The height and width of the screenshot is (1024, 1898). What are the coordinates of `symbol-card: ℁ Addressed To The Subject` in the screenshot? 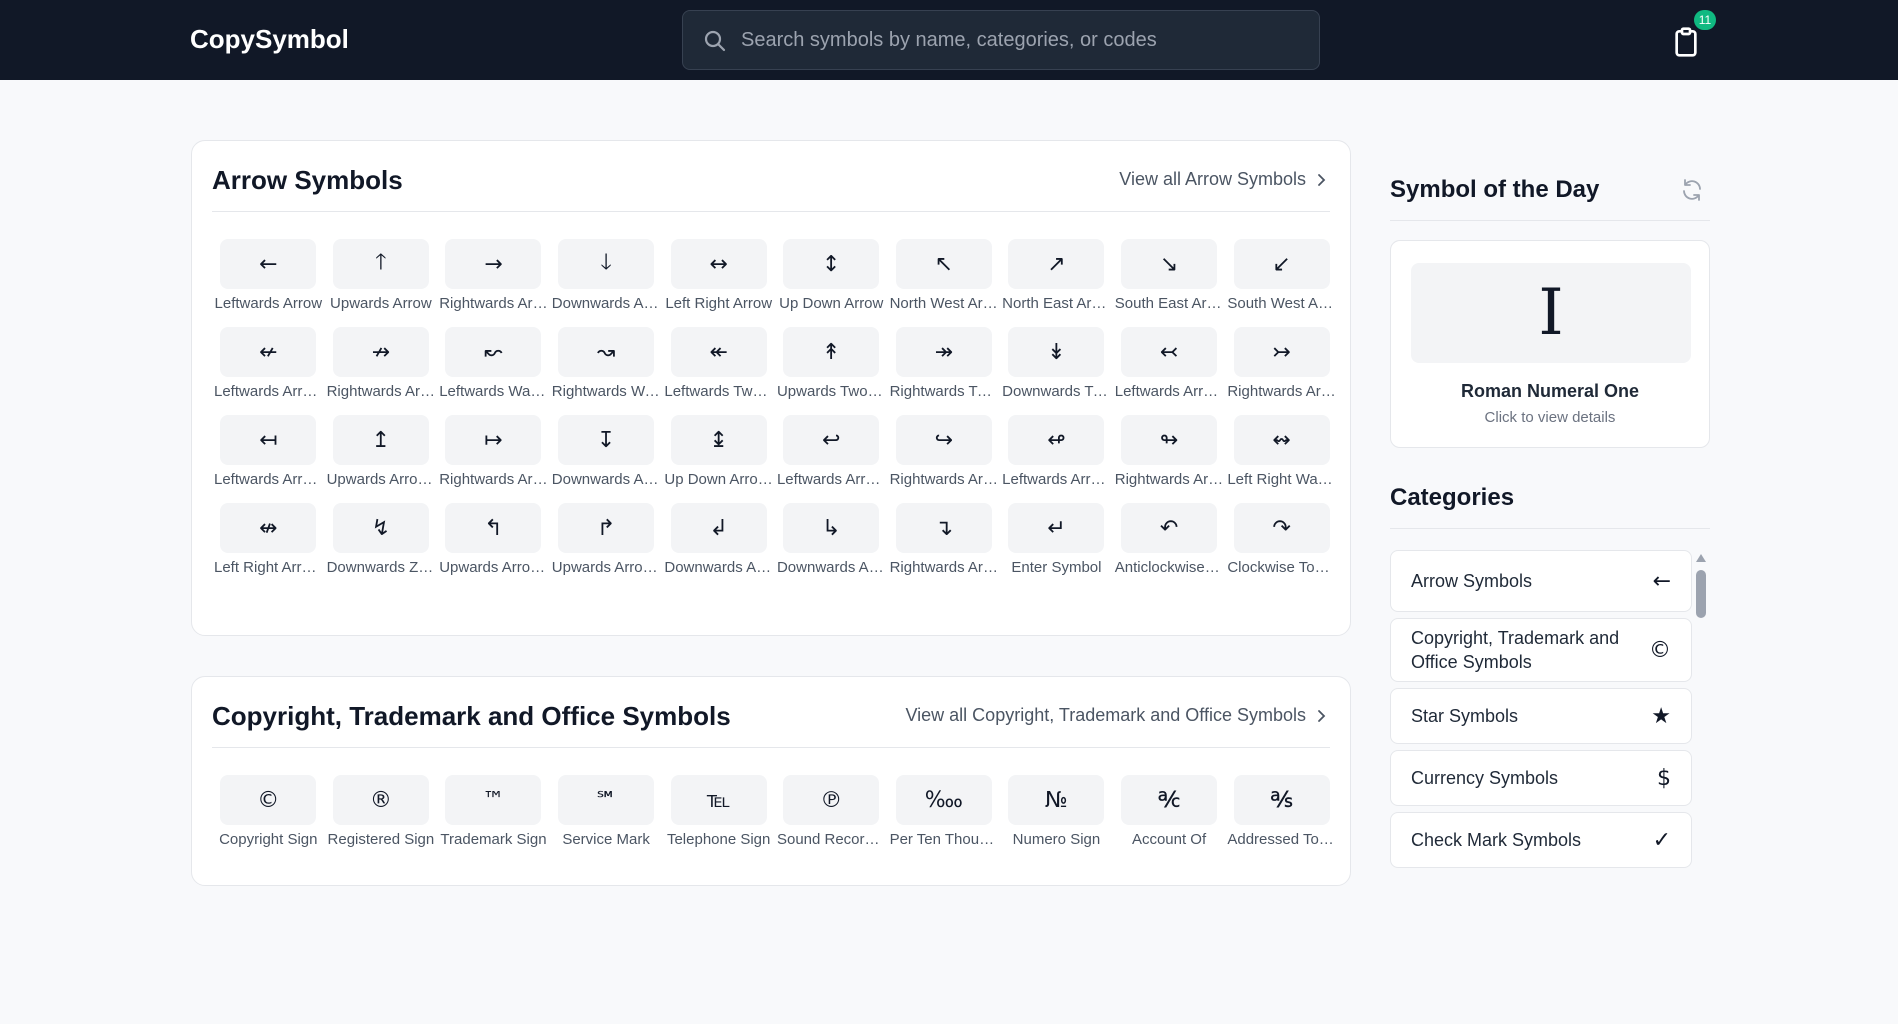 It's located at (1281, 811).